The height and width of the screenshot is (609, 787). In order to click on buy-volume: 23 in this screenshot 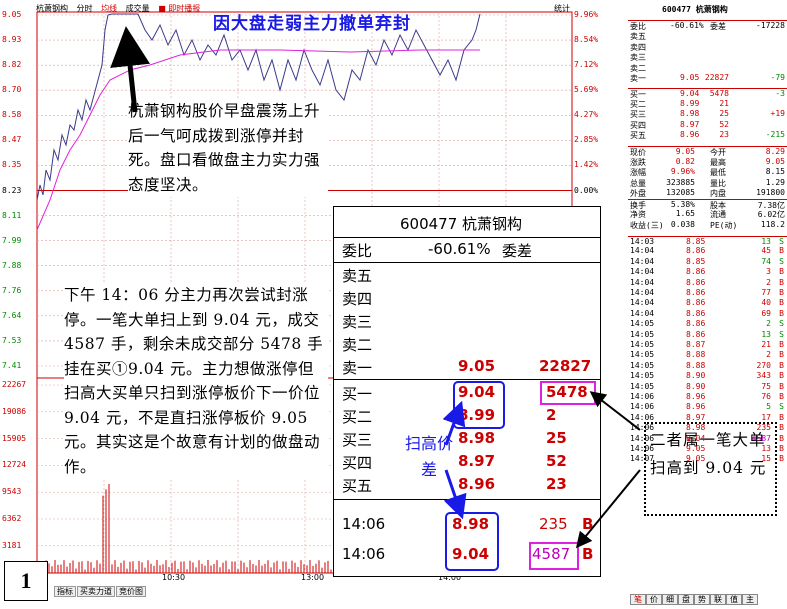, I will do `click(724, 134)`.